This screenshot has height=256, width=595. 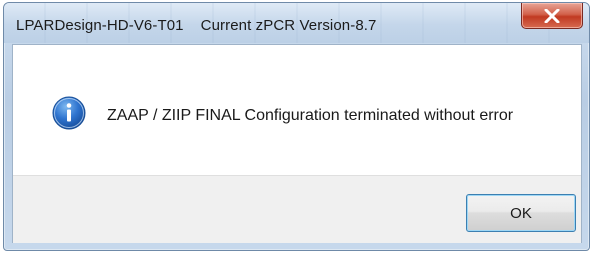 I want to click on info-icon, so click(x=69, y=113).